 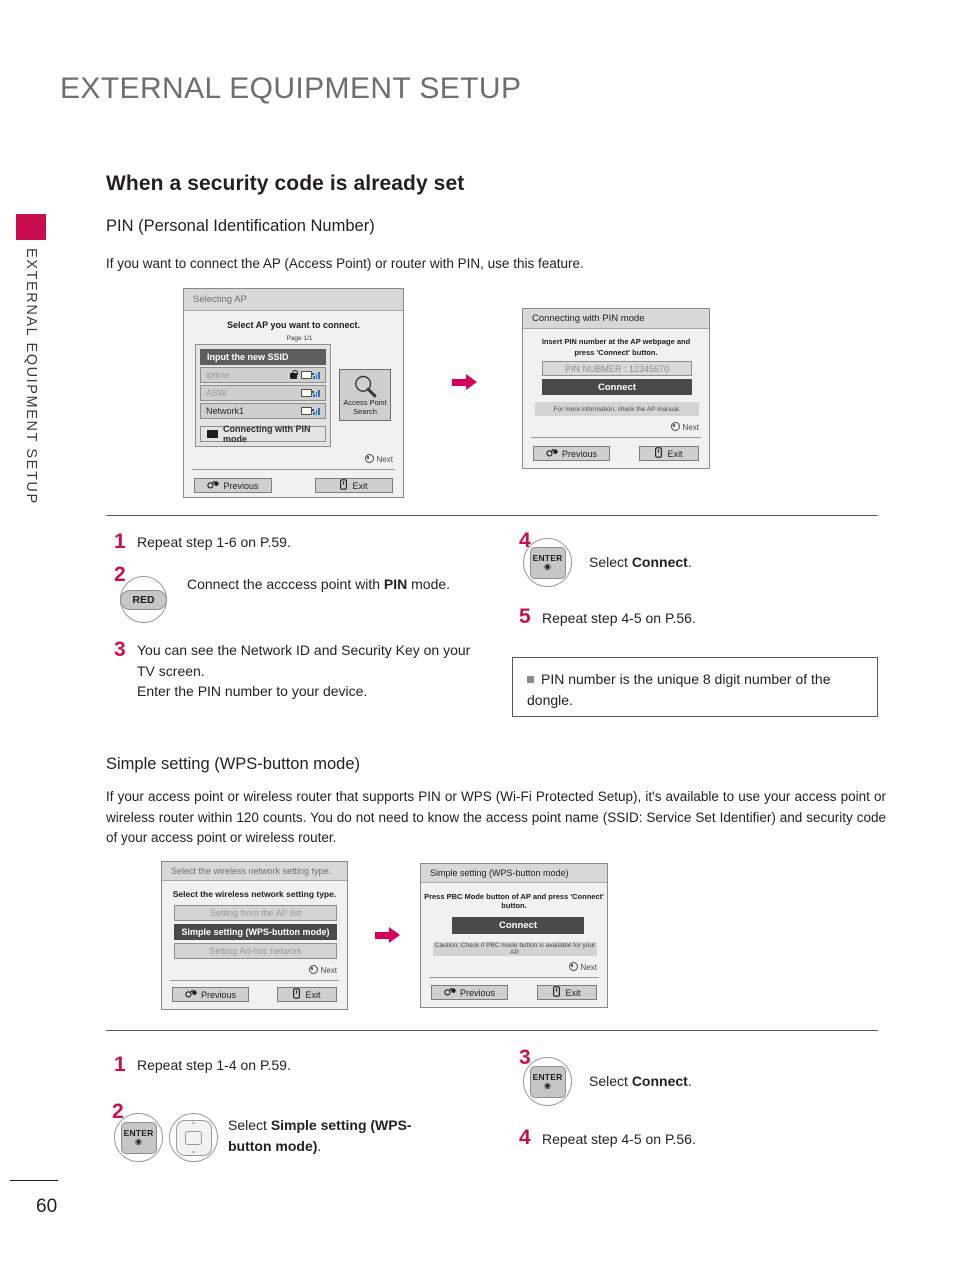 What do you see at coordinates (263, 411) in the screenshot?
I see `ap-item-network1: Network1` at bounding box center [263, 411].